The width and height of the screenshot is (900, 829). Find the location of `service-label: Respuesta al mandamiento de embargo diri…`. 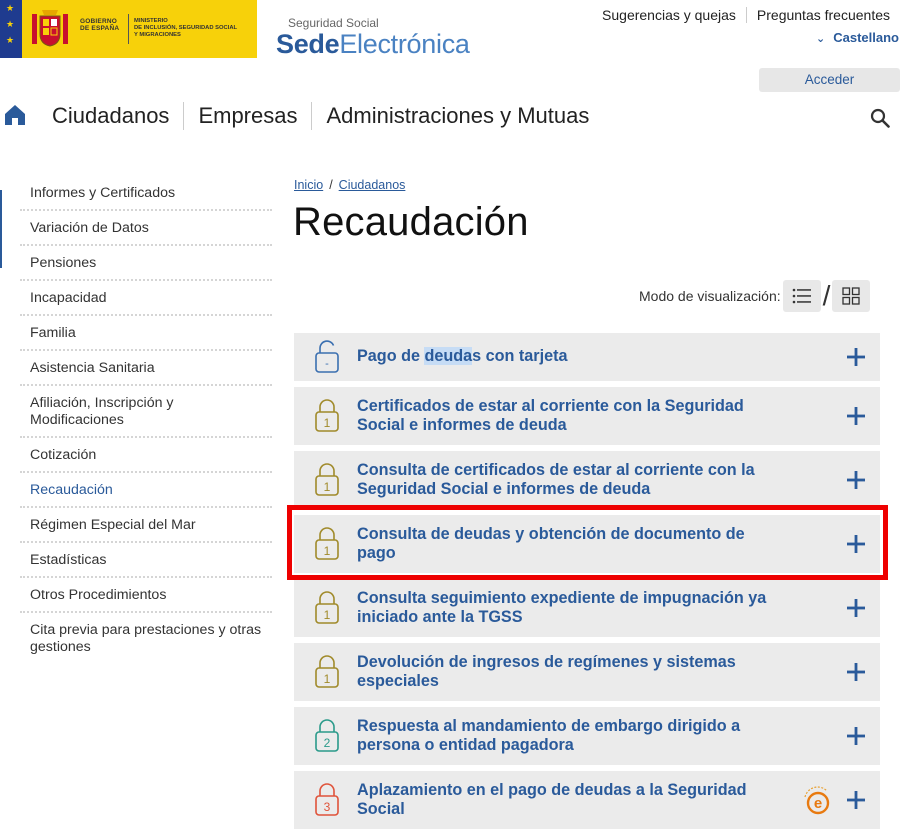

service-label: Respuesta al mandamiento de embargo diri… is located at coordinates (572, 736).